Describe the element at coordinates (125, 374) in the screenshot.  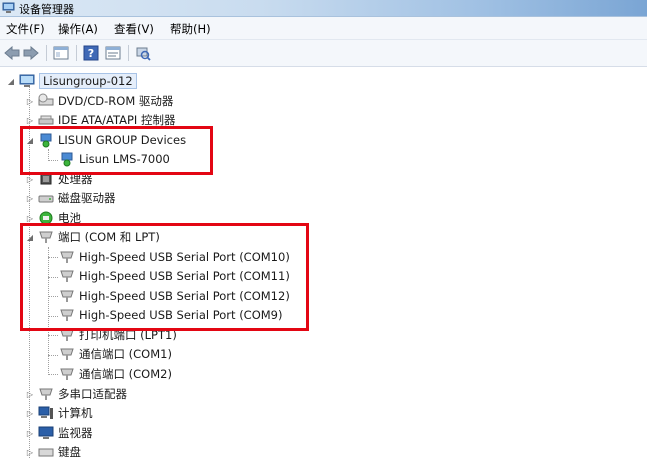
I see `tree-item-label: 通信端口 (COM2)` at that location.